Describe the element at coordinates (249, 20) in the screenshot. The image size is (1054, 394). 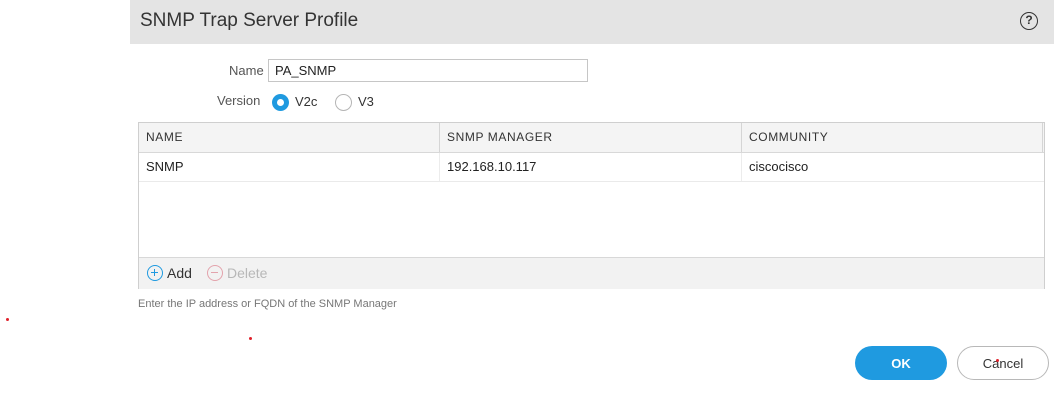
I see `dialog-title: SNMP Trap Server Profile` at that location.